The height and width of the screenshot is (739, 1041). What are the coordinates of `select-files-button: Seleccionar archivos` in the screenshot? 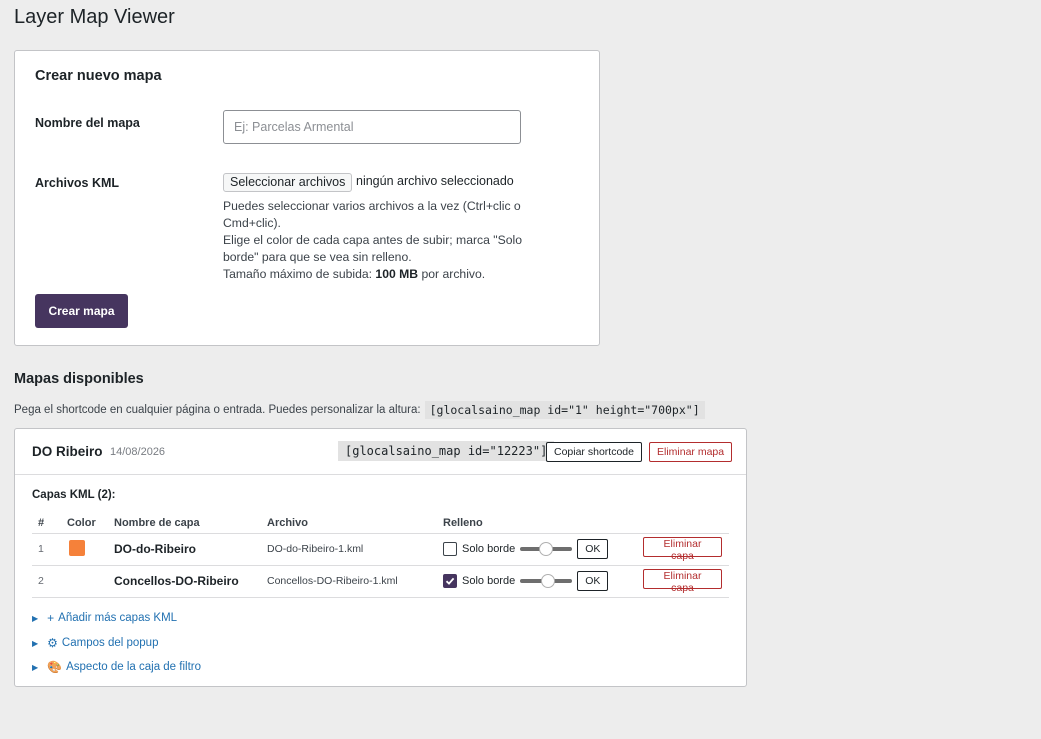 It's located at (288, 182).